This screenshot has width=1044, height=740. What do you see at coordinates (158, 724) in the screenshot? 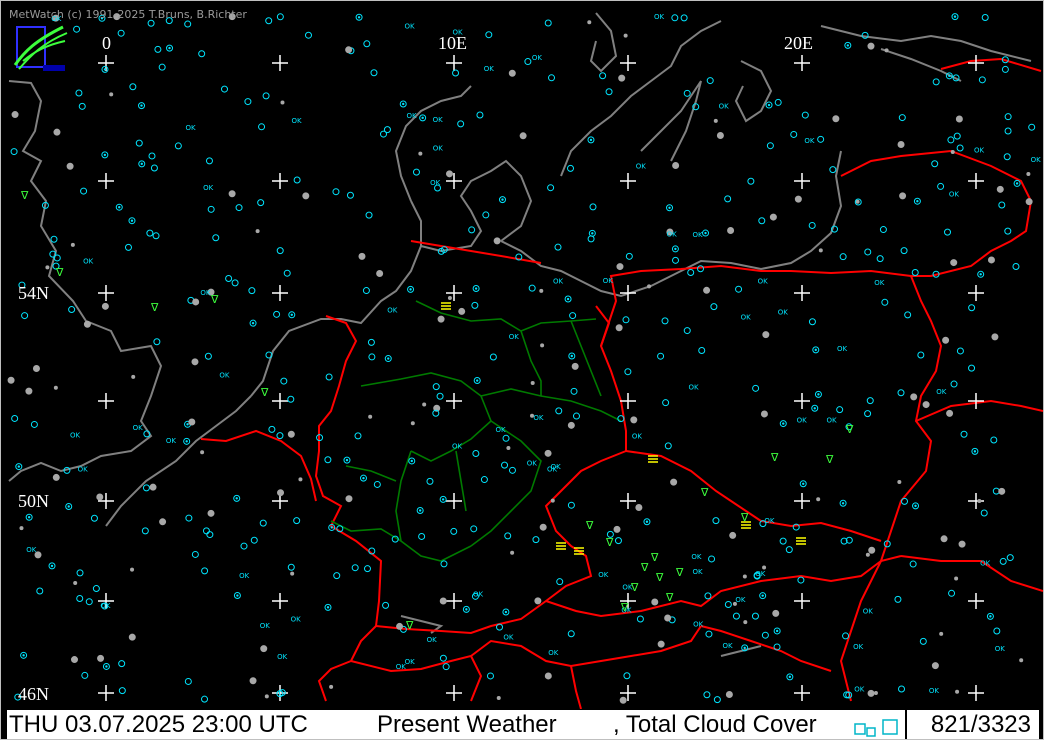
I see `observation-time: THU 03.07.2025 23:00 UTC` at bounding box center [158, 724].